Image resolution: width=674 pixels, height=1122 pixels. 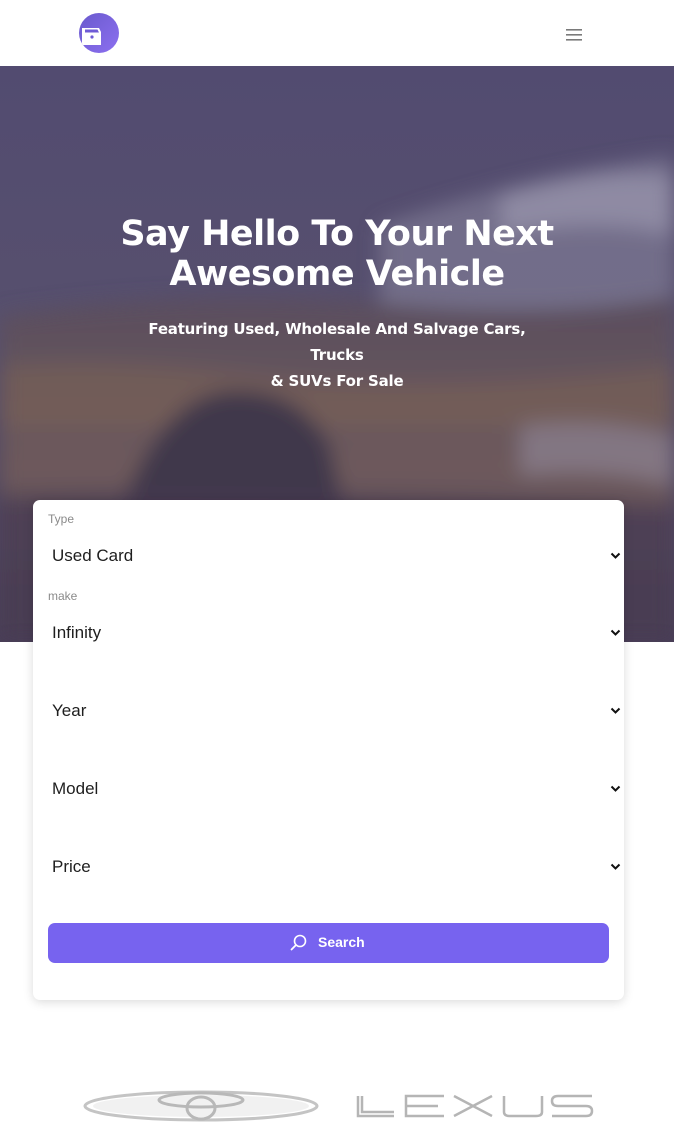 I want to click on site-header, so click(x=337, y=33).